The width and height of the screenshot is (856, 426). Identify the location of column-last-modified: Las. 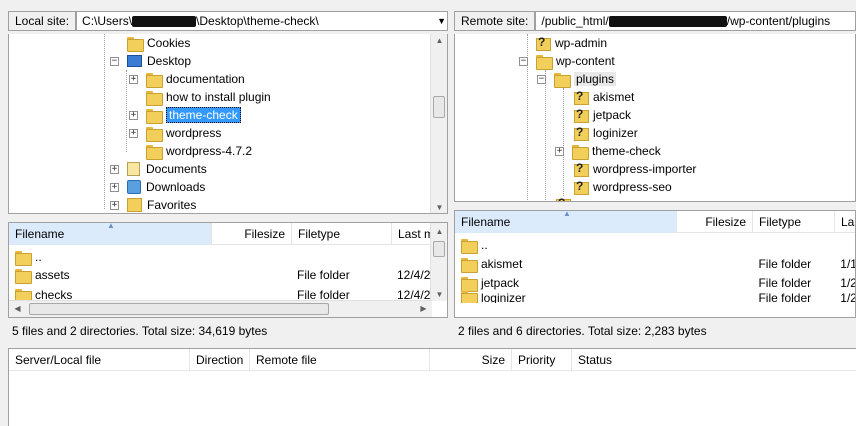
(845, 222).